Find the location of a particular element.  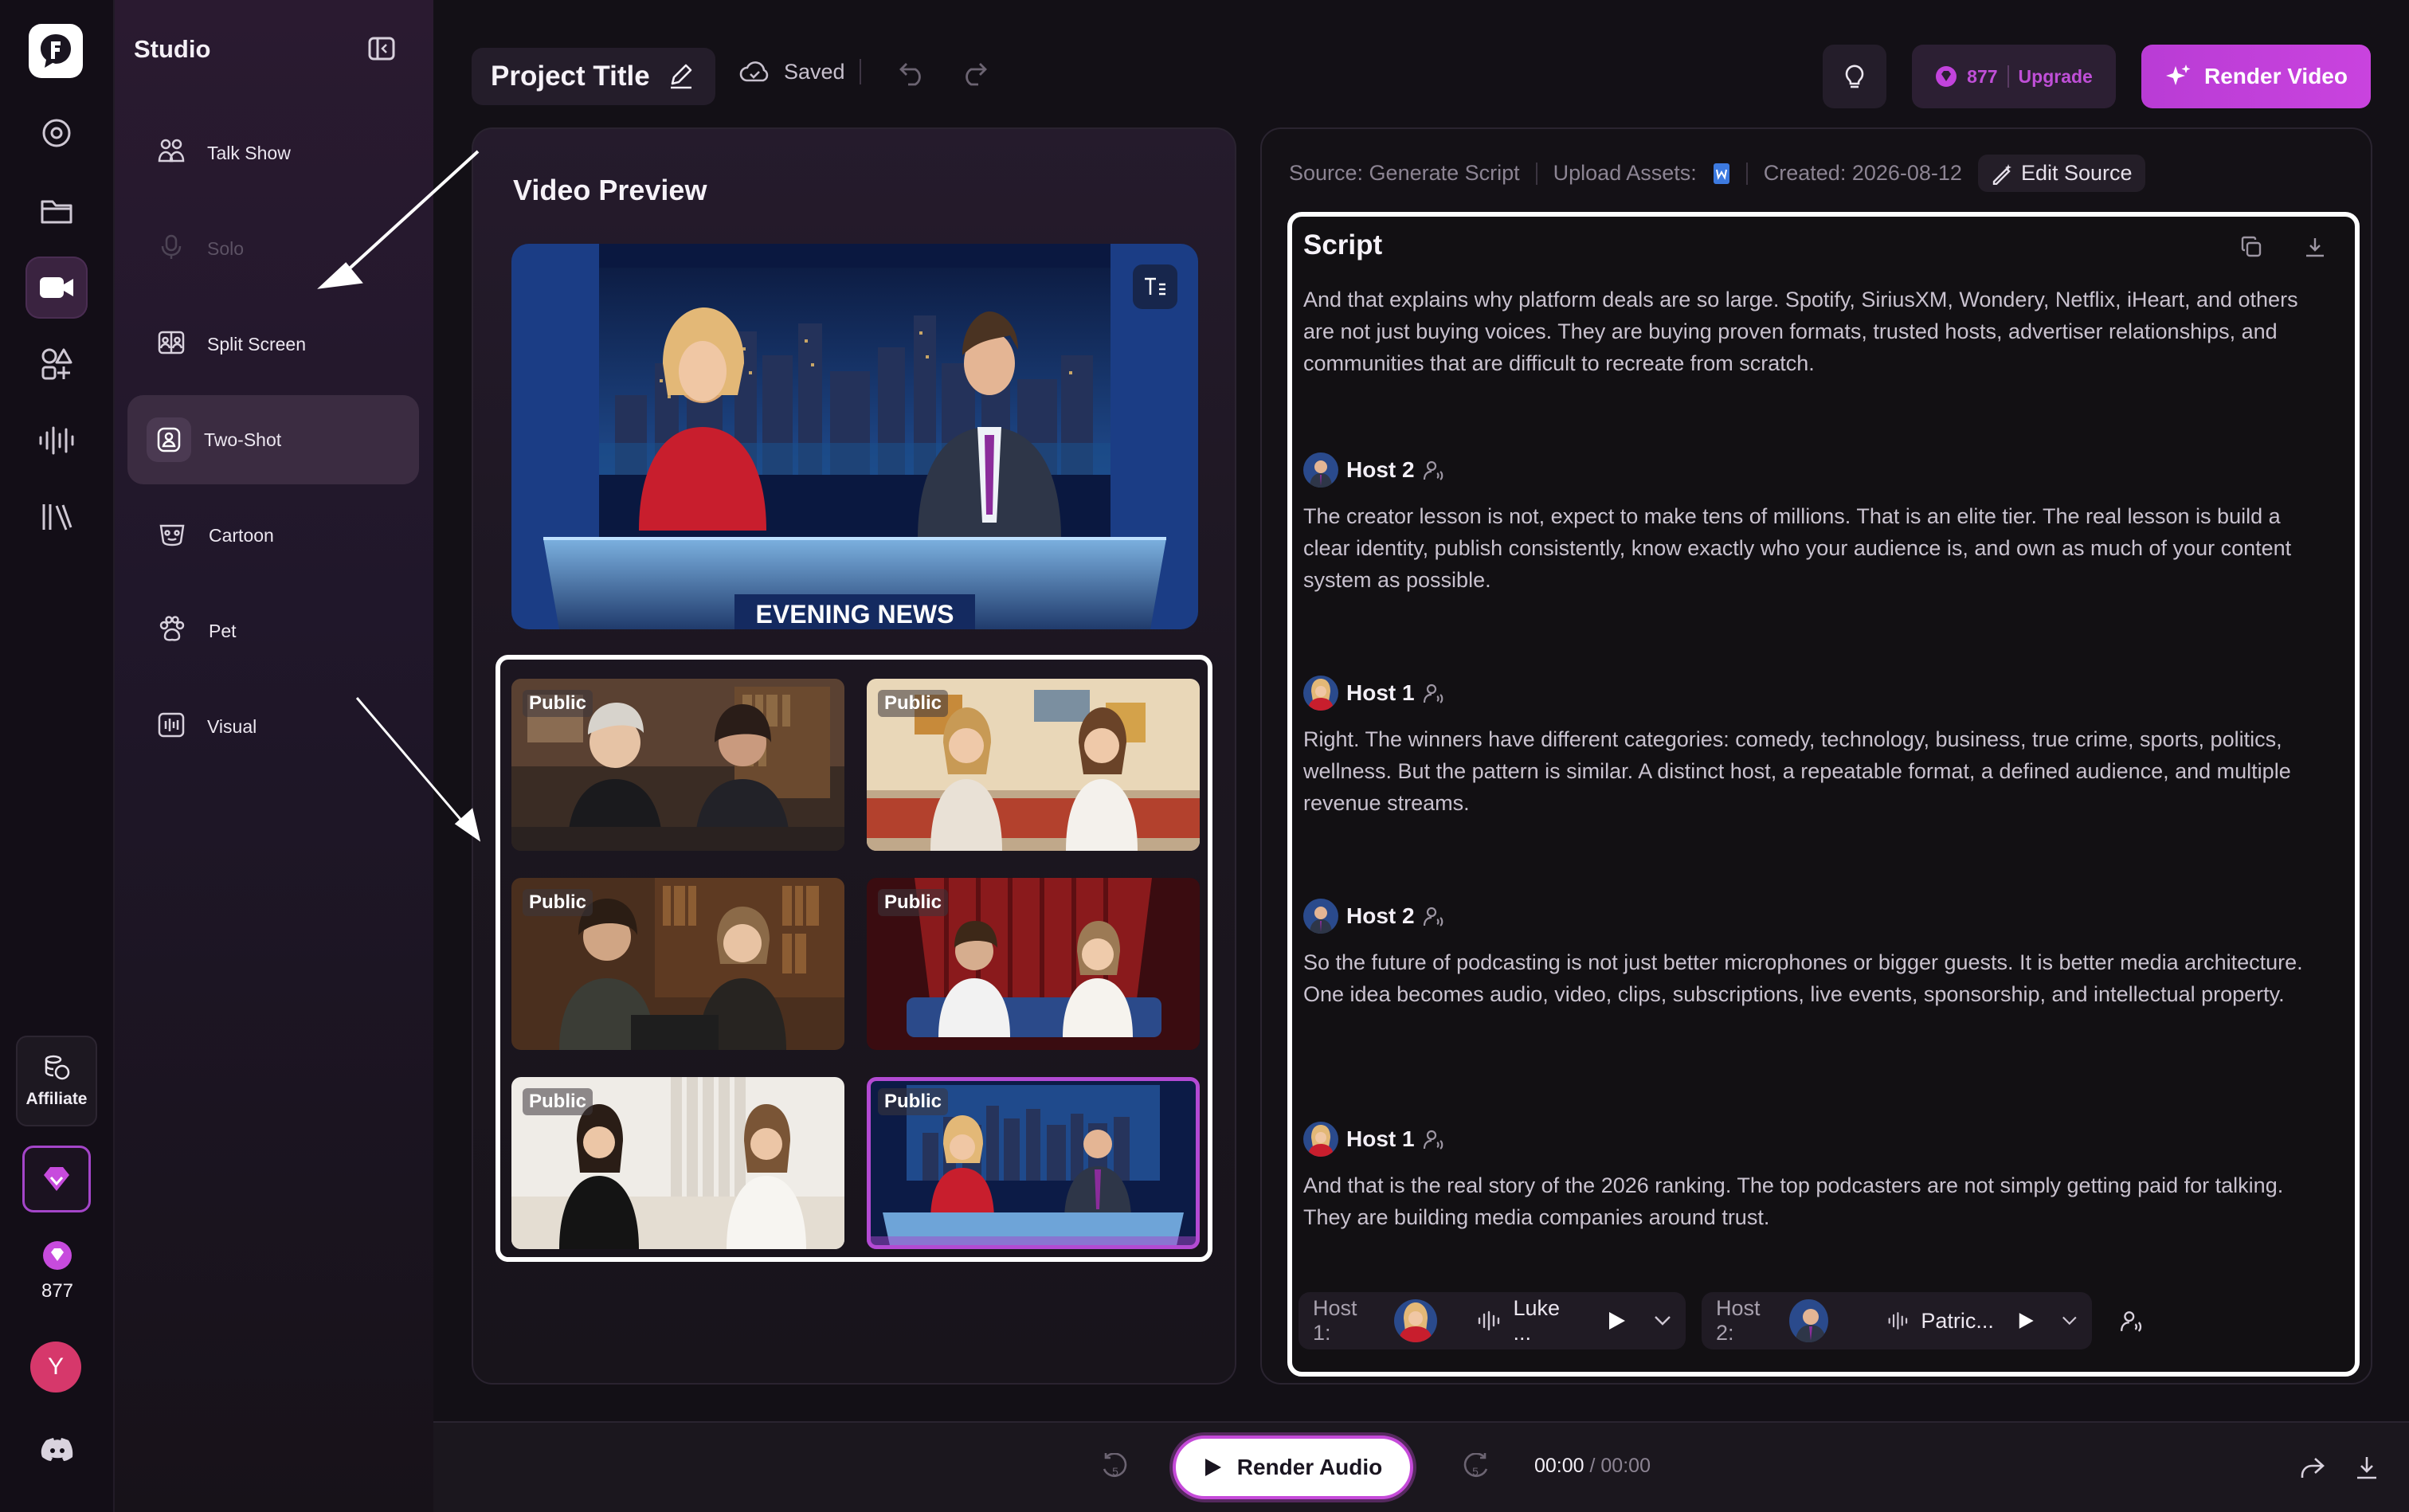

upload-assets-label: Upload Assets: is located at coordinates (1625, 173).